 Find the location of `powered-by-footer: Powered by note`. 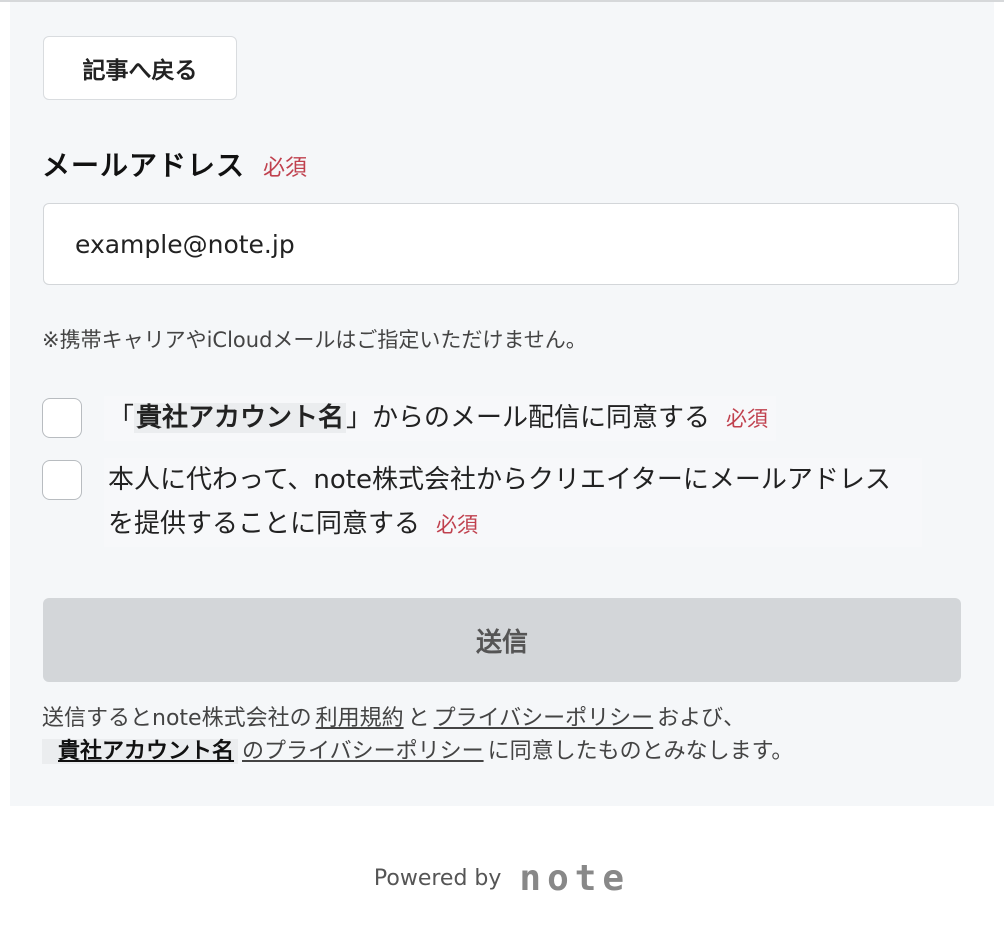

powered-by-footer: Powered by note is located at coordinates (502, 878).